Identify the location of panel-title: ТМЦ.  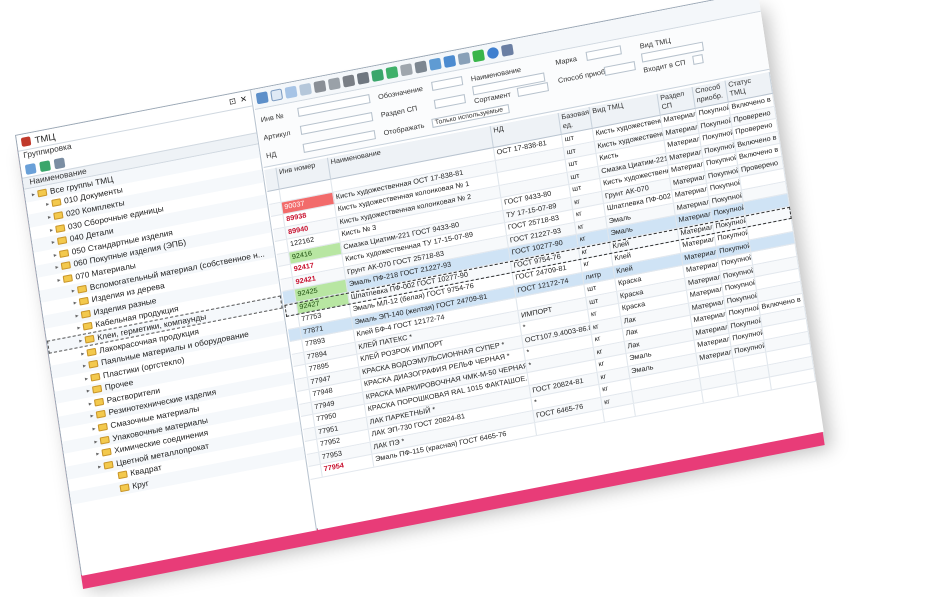
(45, 137).